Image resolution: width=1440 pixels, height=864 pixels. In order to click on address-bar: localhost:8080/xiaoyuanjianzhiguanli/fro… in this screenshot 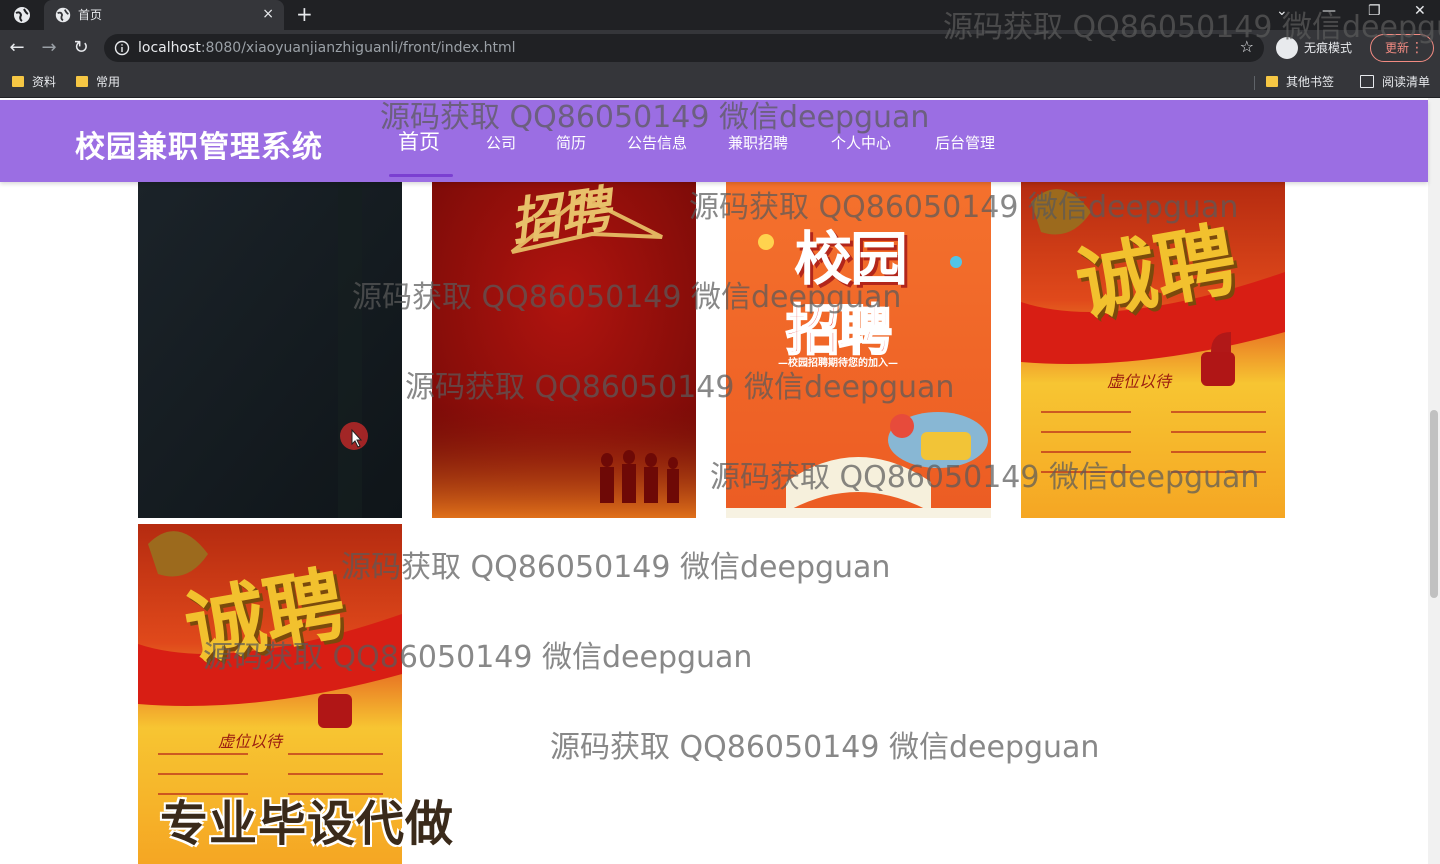, I will do `click(684, 48)`.